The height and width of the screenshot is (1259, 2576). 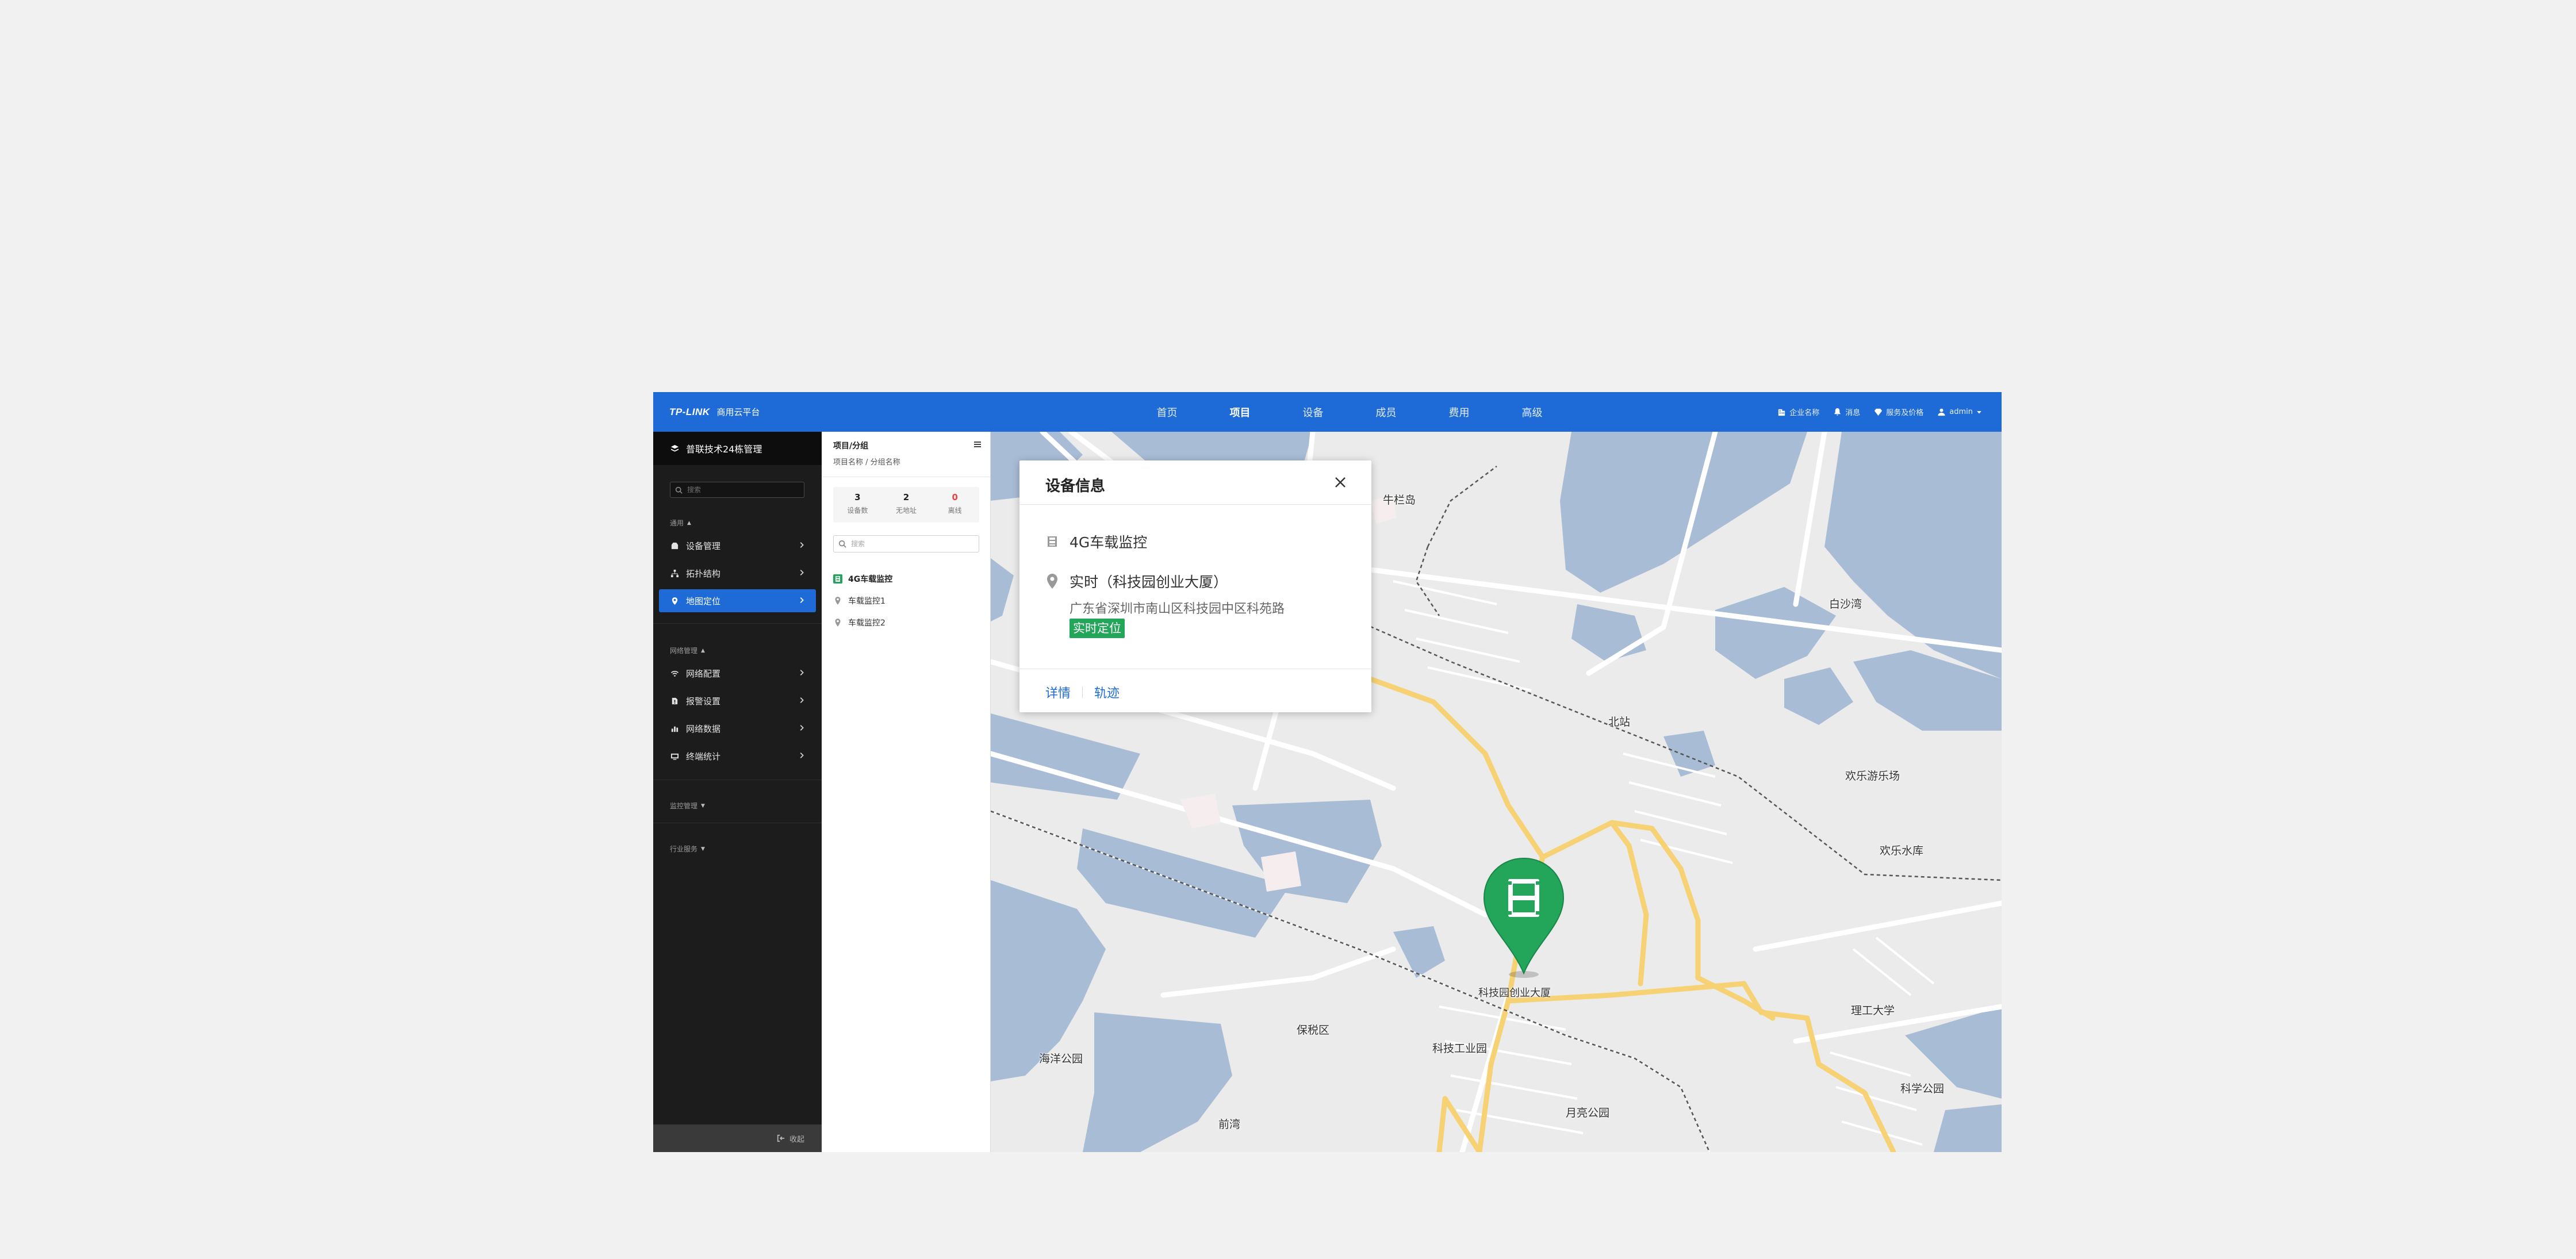 What do you see at coordinates (737, 623) in the screenshot?
I see `sidebar-divider` at bounding box center [737, 623].